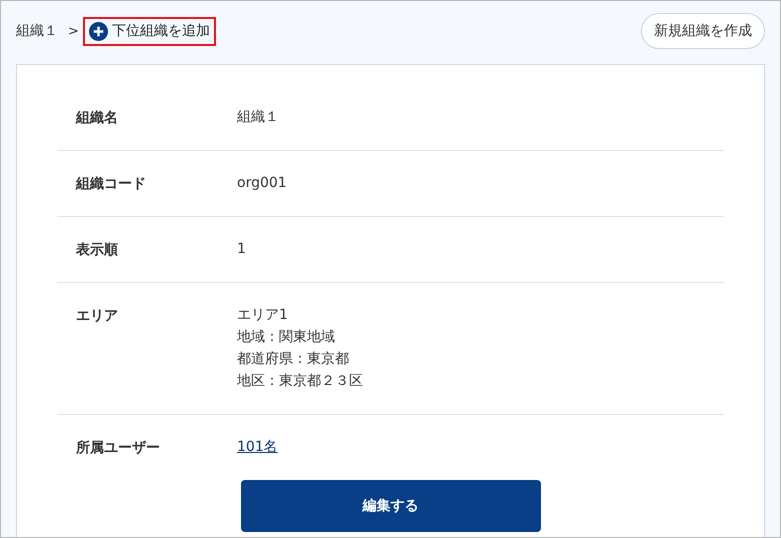 This screenshot has height=538, width=781. I want to click on field-label: 組織コード, so click(111, 184).